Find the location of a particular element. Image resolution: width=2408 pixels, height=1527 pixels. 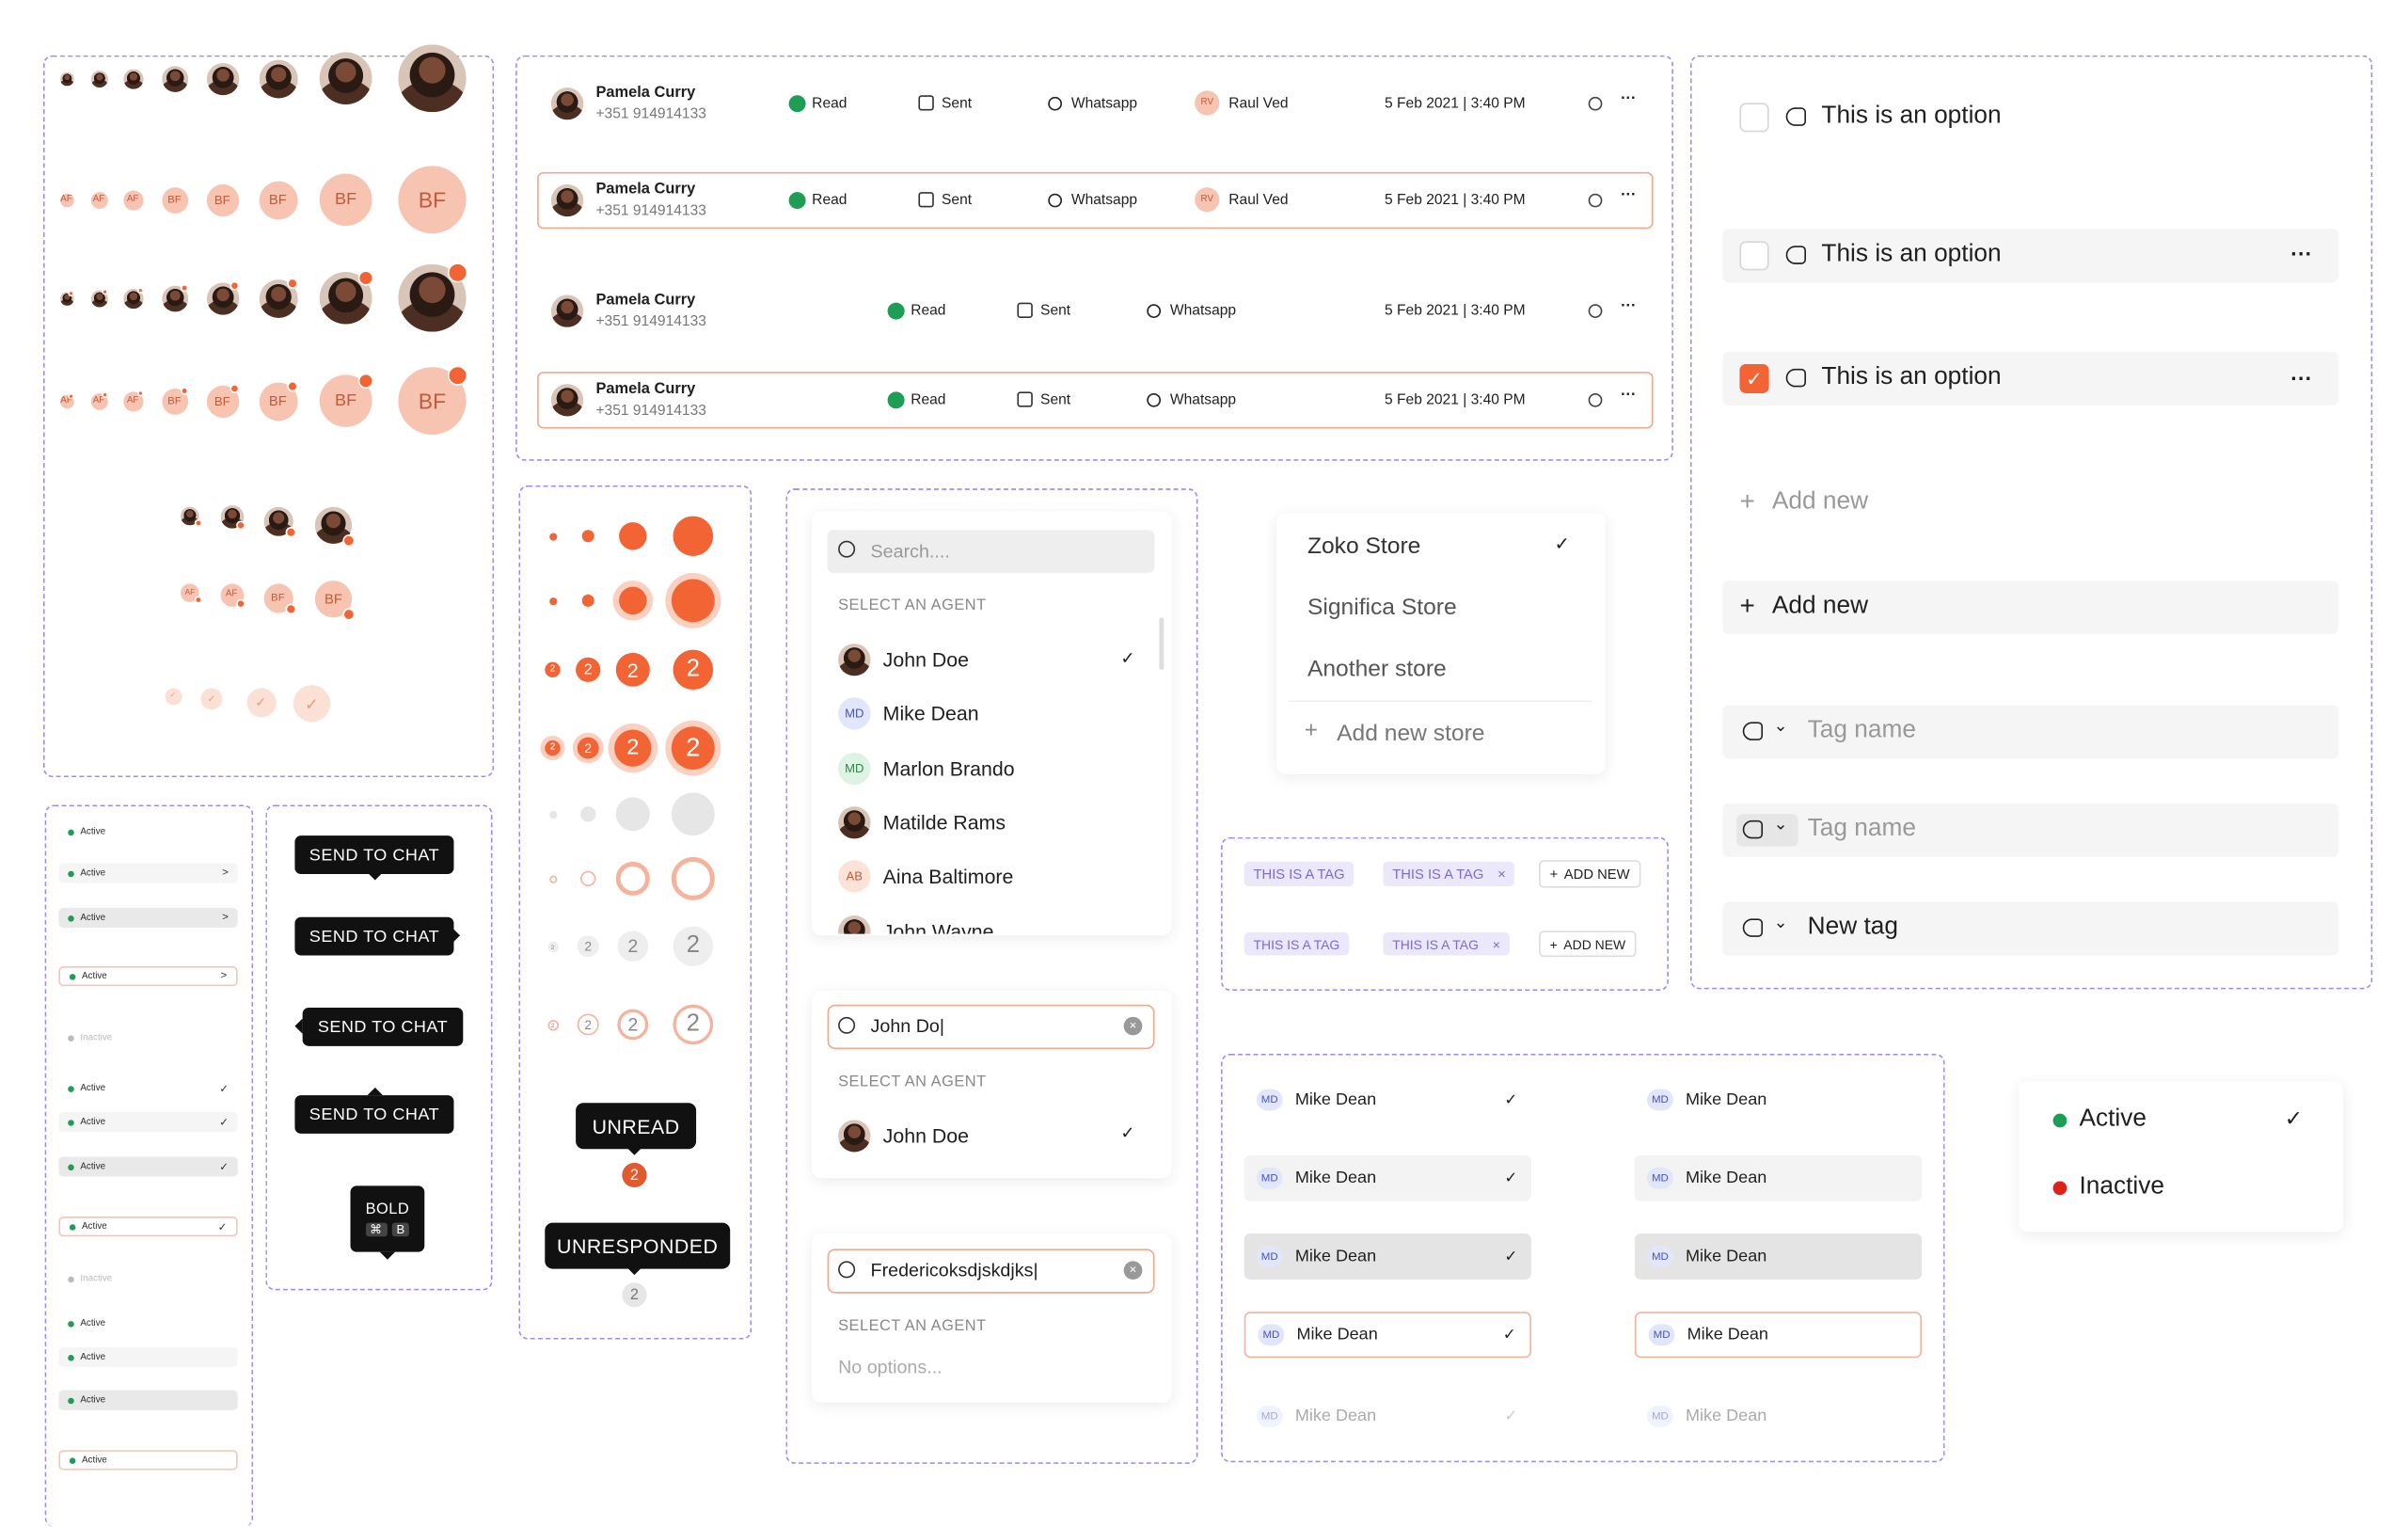

search-icon is located at coordinates (847, 1025).